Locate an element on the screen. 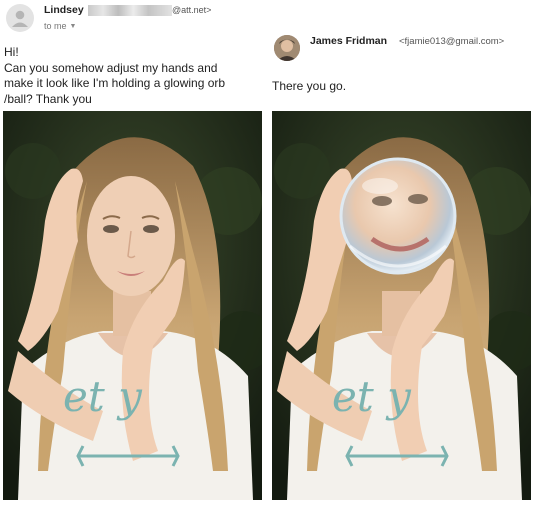 The image size is (539, 511). message-line: /ball? Thank you is located at coordinates (48, 98).